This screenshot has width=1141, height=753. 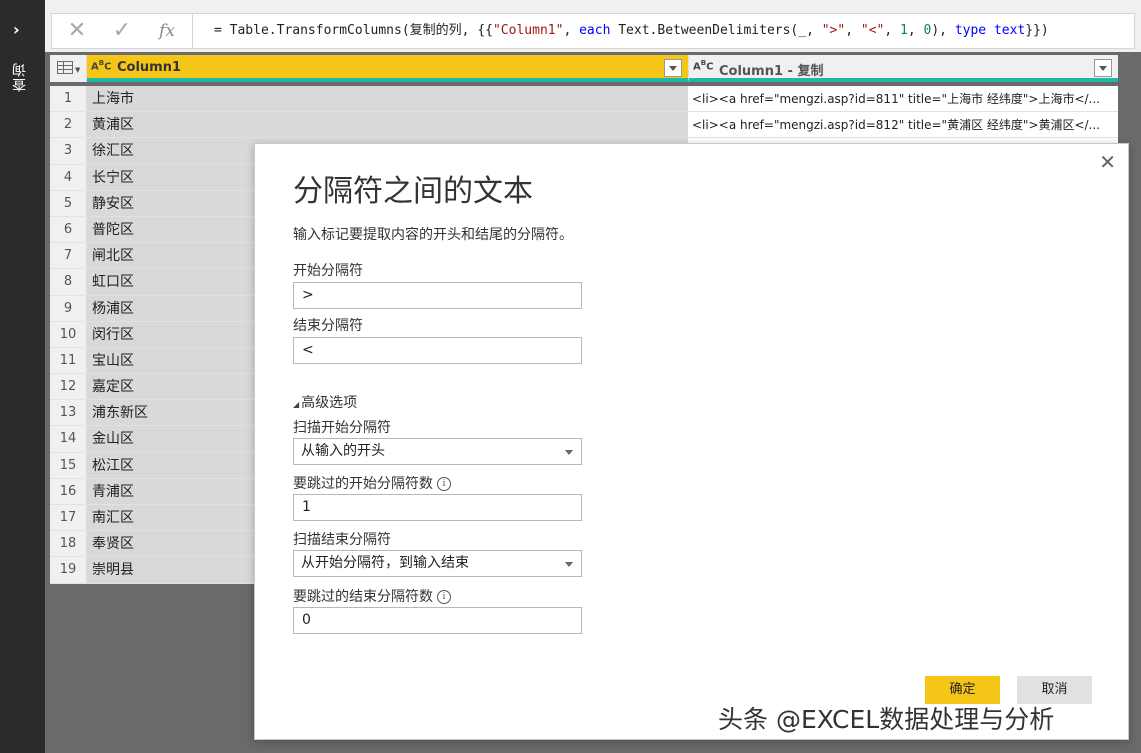 What do you see at coordinates (363, 484) in the screenshot?
I see `skip-start-label-text: 要跳过的开始分隔符数` at bounding box center [363, 484].